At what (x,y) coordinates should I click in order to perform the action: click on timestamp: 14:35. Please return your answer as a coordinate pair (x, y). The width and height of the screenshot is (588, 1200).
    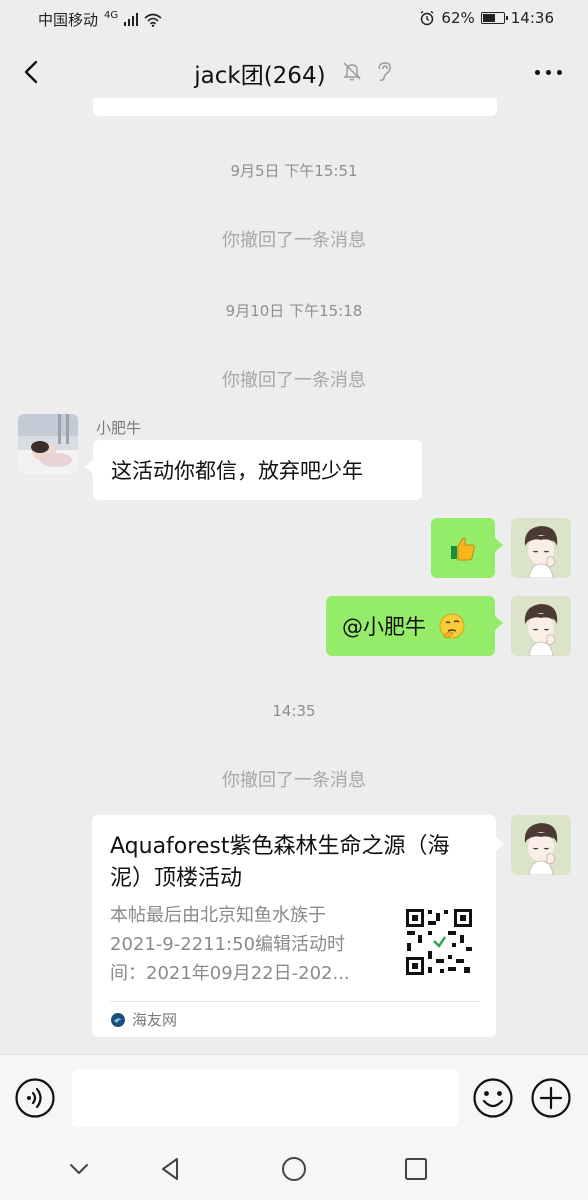
    Looking at the image, I should click on (294, 711).